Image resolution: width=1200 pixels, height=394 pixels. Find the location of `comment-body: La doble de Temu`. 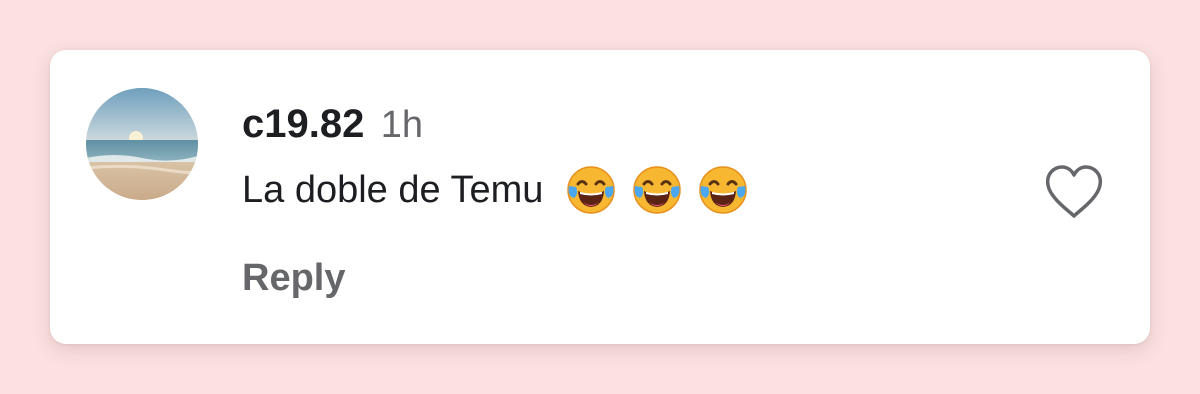

comment-body: La doble de Temu is located at coordinates (502, 190).